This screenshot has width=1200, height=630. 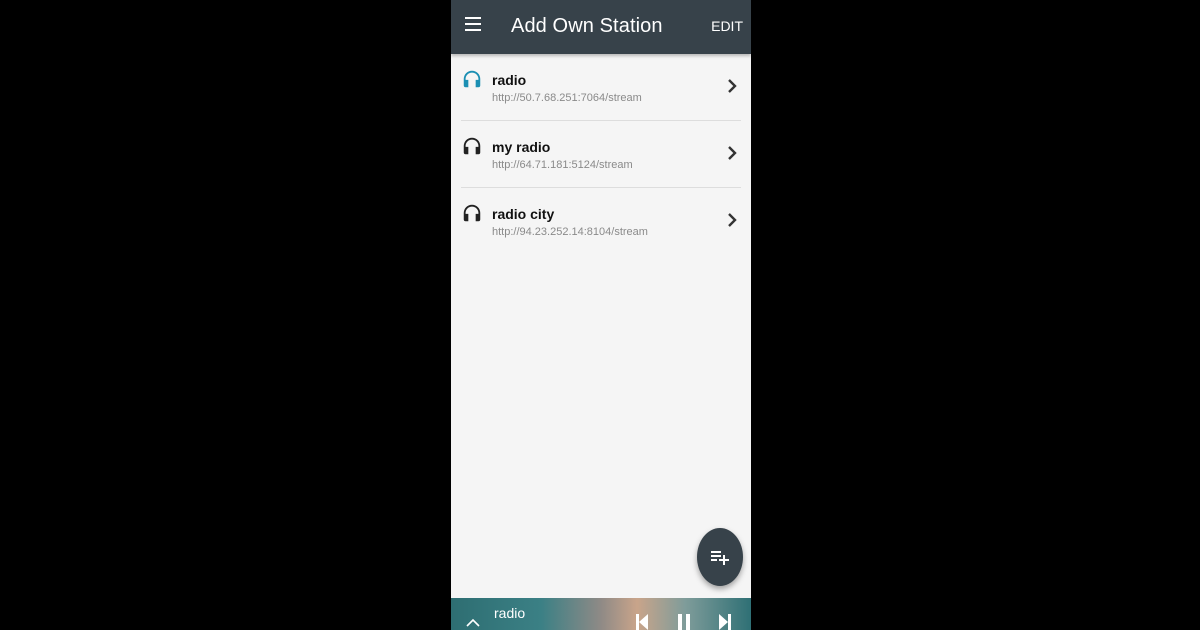 I want to click on skip-previous-icon, so click(x=642, y=621).